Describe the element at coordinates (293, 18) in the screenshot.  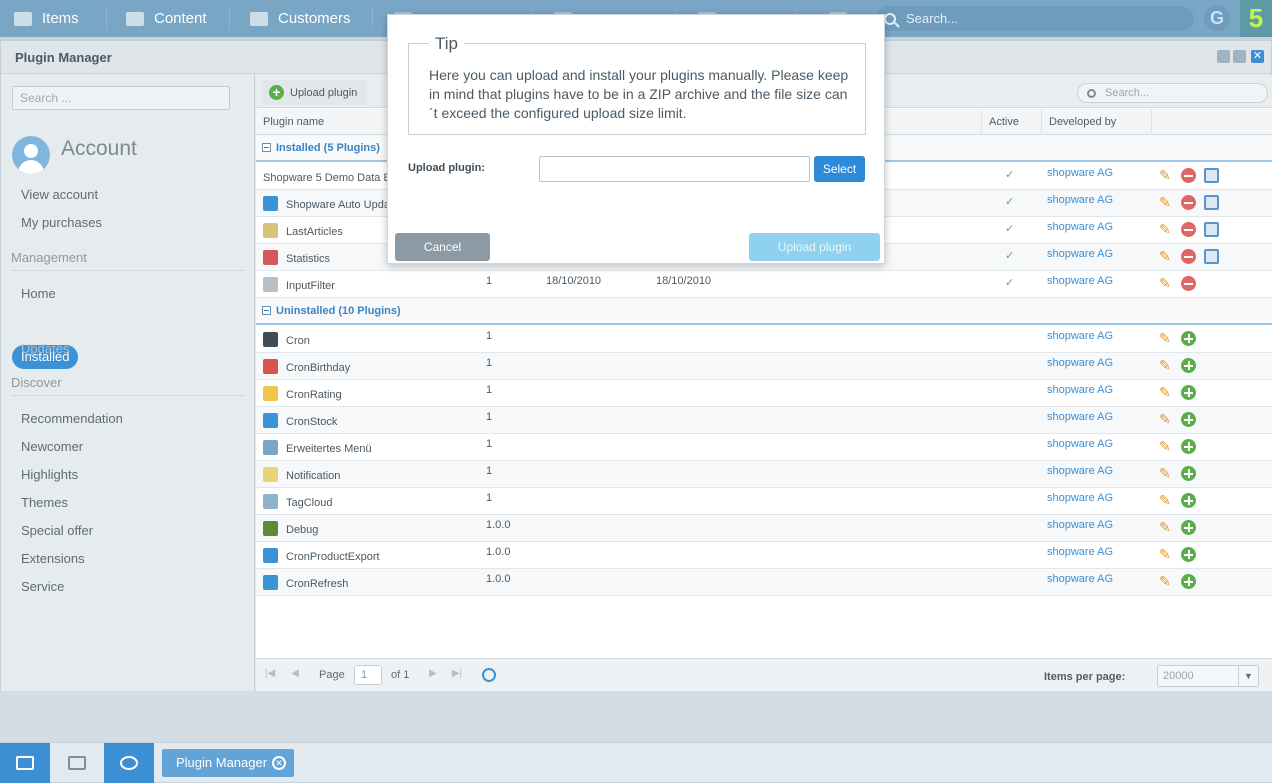
I see `menu-customers: Customers` at that location.